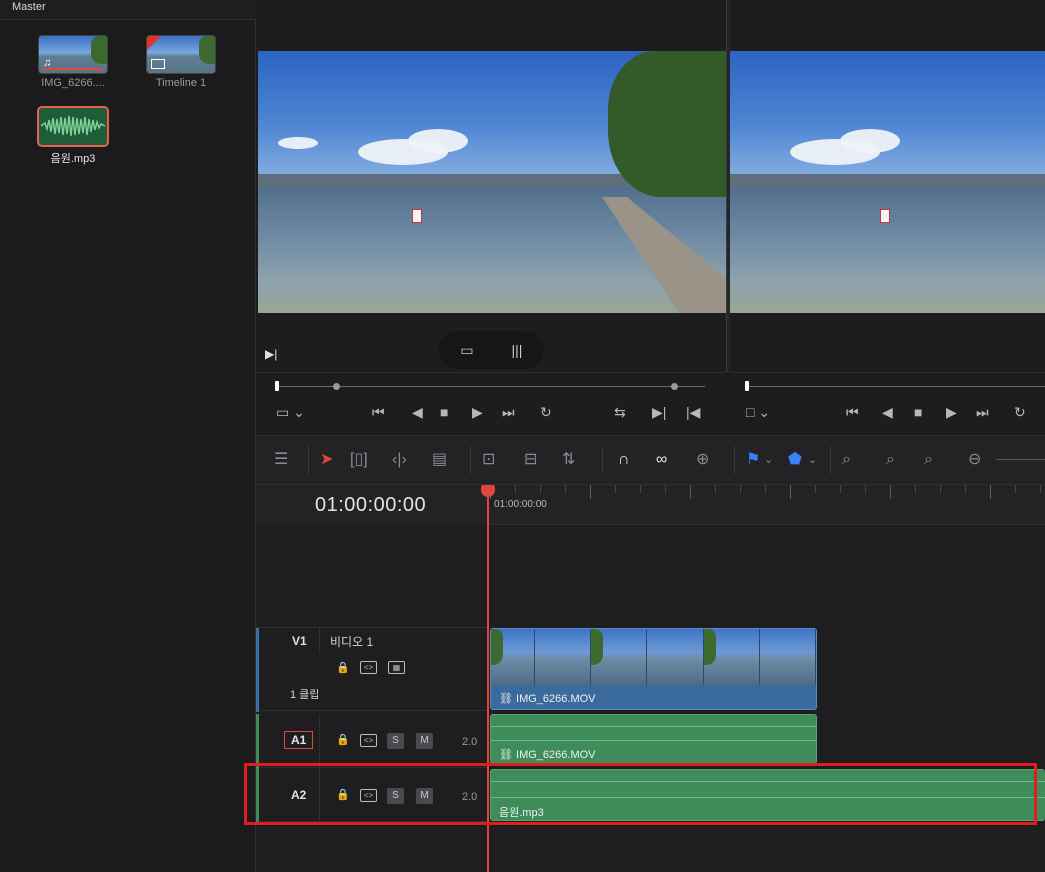 The image size is (1045, 872). I want to click on clip-name-text: IMG_6266.MOV, so click(556, 755).